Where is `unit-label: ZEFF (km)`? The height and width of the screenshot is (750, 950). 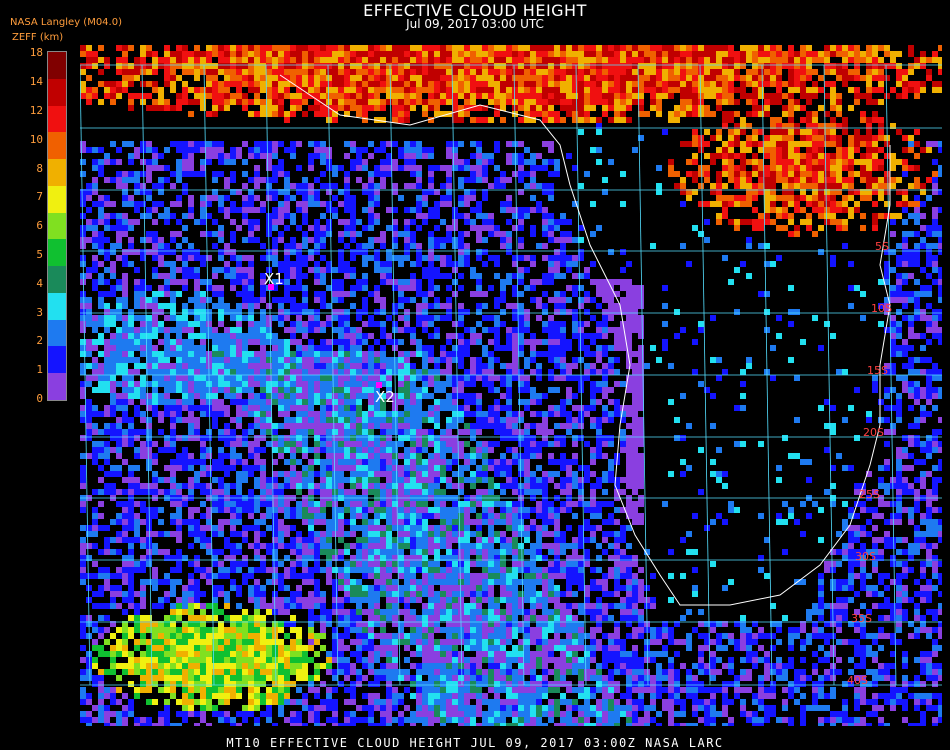
unit-label: ZEFF (km) is located at coordinates (38, 37).